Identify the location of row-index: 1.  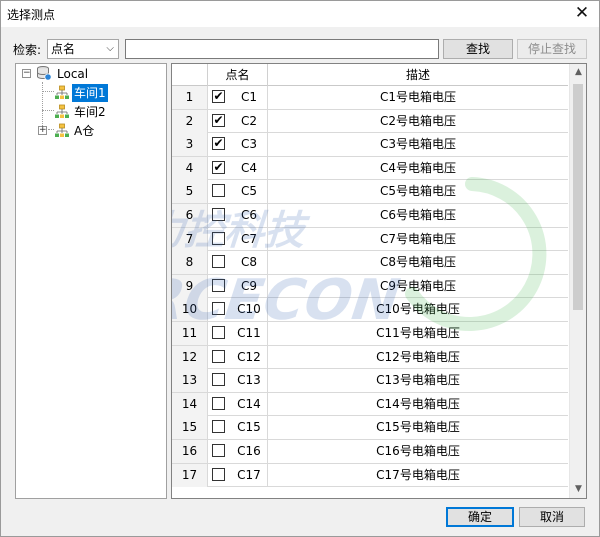
(190, 97).